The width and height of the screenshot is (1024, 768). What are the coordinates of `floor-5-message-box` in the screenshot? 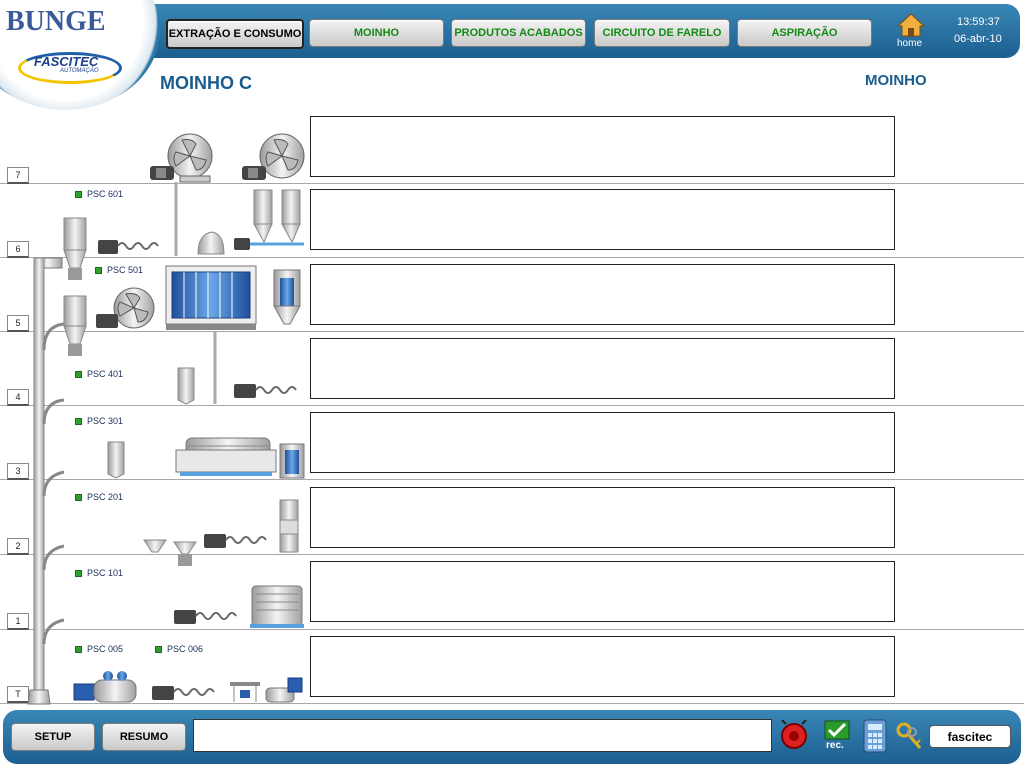 It's located at (602, 294).